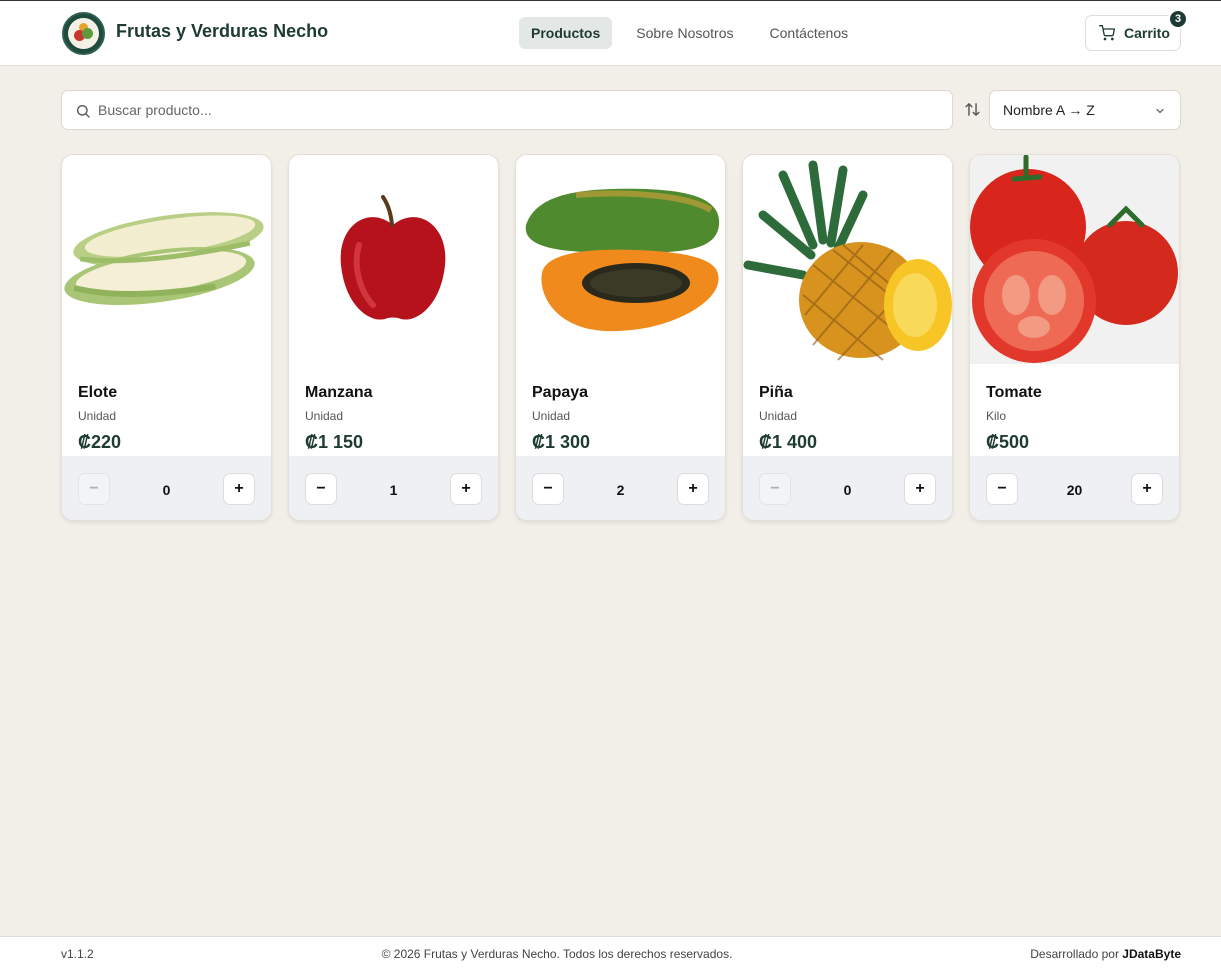 The image size is (1221, 969). Describe the element at coordinates (1074, 259) in the screenshot. I see `product-image-tomate` at that location.